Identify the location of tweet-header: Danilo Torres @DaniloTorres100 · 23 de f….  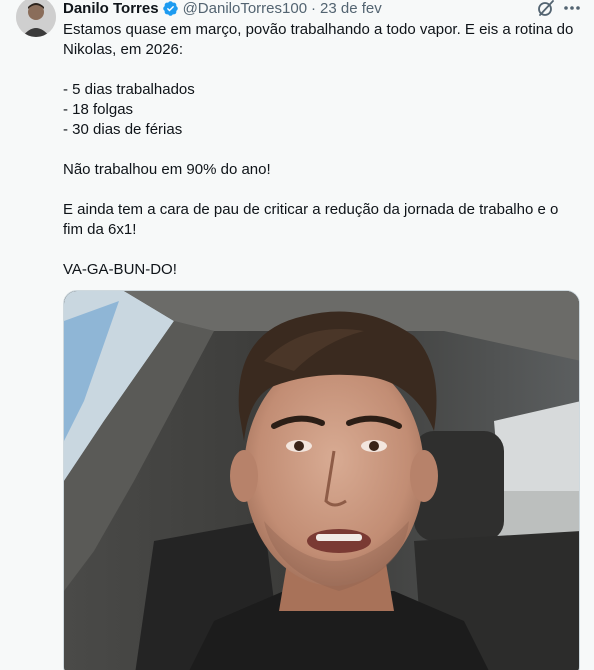
(321, 8).